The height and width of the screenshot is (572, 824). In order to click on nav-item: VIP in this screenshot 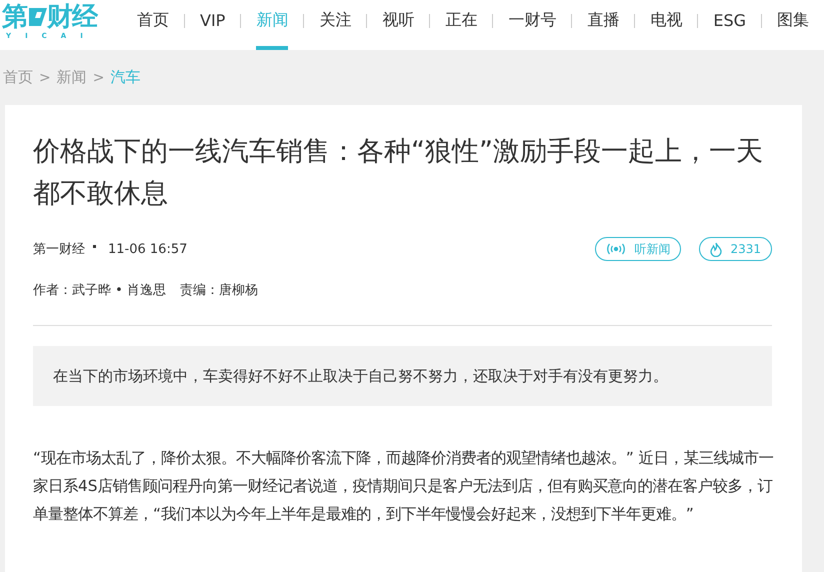, I will do `click(212, 25)`.